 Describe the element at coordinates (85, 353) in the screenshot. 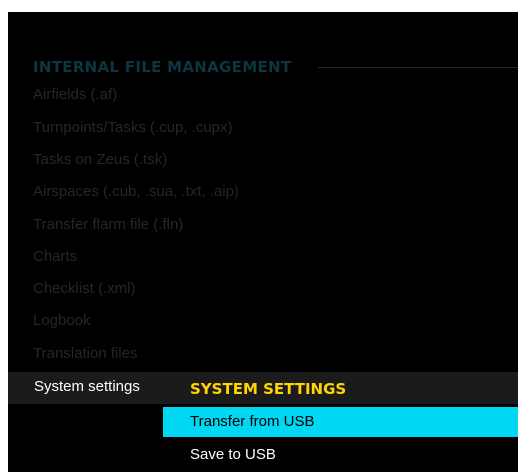

I see `menu-item-translation-files: Translation files` at that location.